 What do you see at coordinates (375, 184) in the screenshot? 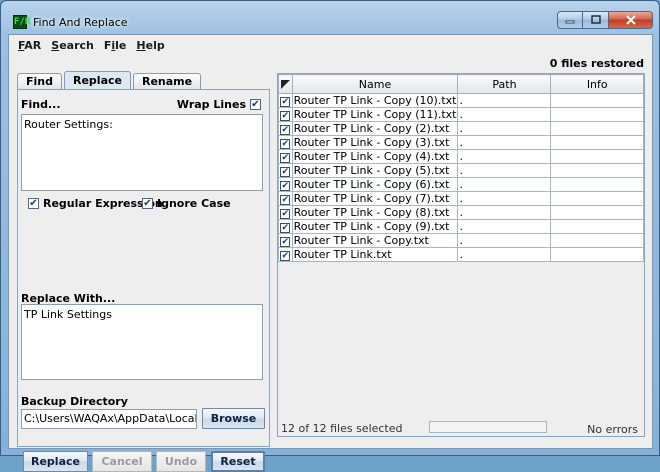
I see `cell-name: Router TP Link - Copy (6).txt` at bounding box center [375, 184].